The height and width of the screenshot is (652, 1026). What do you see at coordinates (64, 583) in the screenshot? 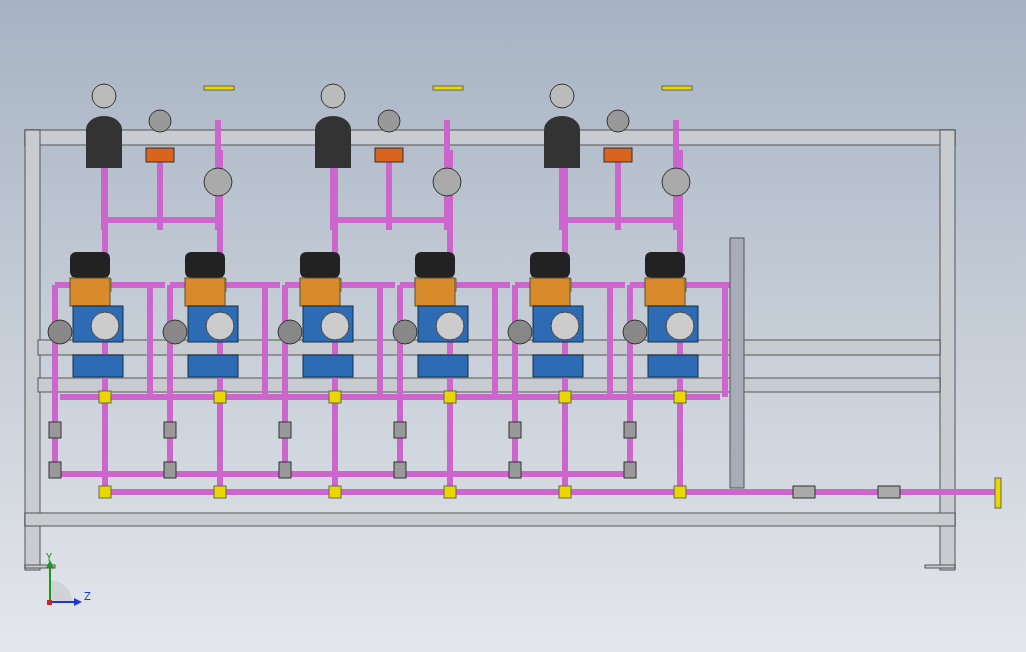
I see `axis-triad-icon` at bounding box center [64, 583].